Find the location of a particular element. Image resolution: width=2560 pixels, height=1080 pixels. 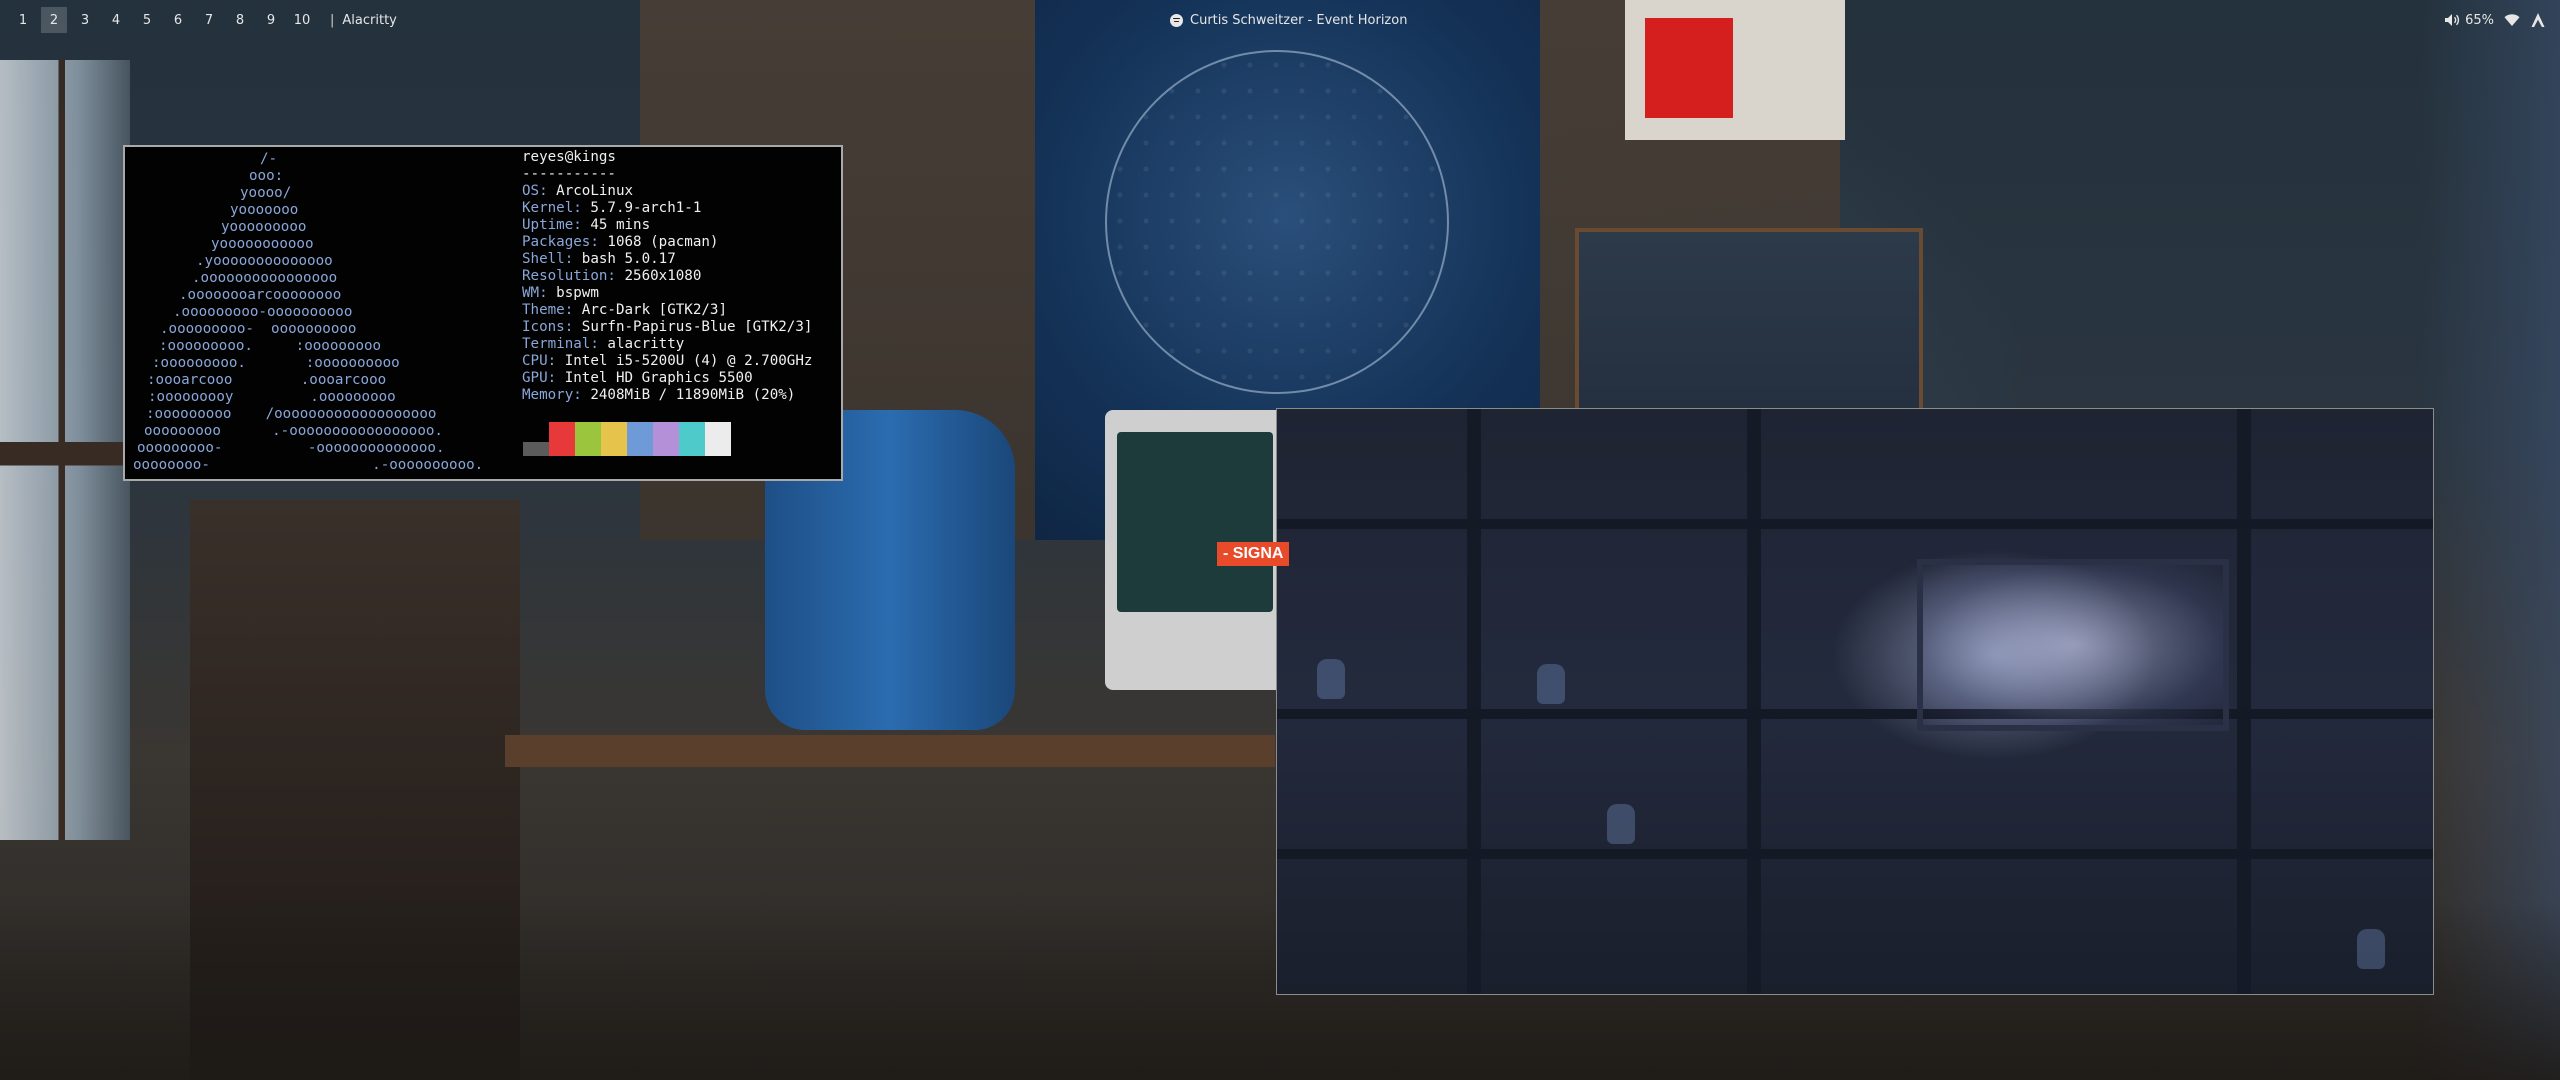

info-value: bash 5.0.17 is located at coordinates (624, 259).